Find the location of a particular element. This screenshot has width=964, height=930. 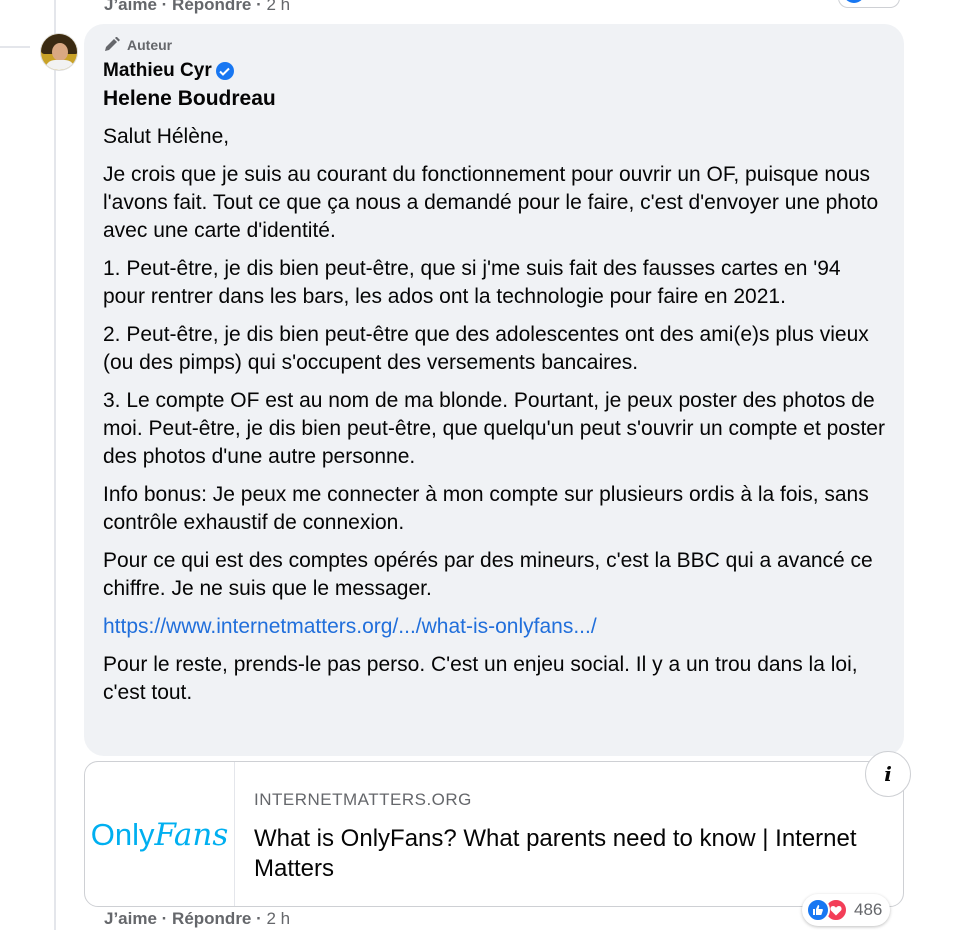

verified-badge-icon is located at coordinates (224, 71).